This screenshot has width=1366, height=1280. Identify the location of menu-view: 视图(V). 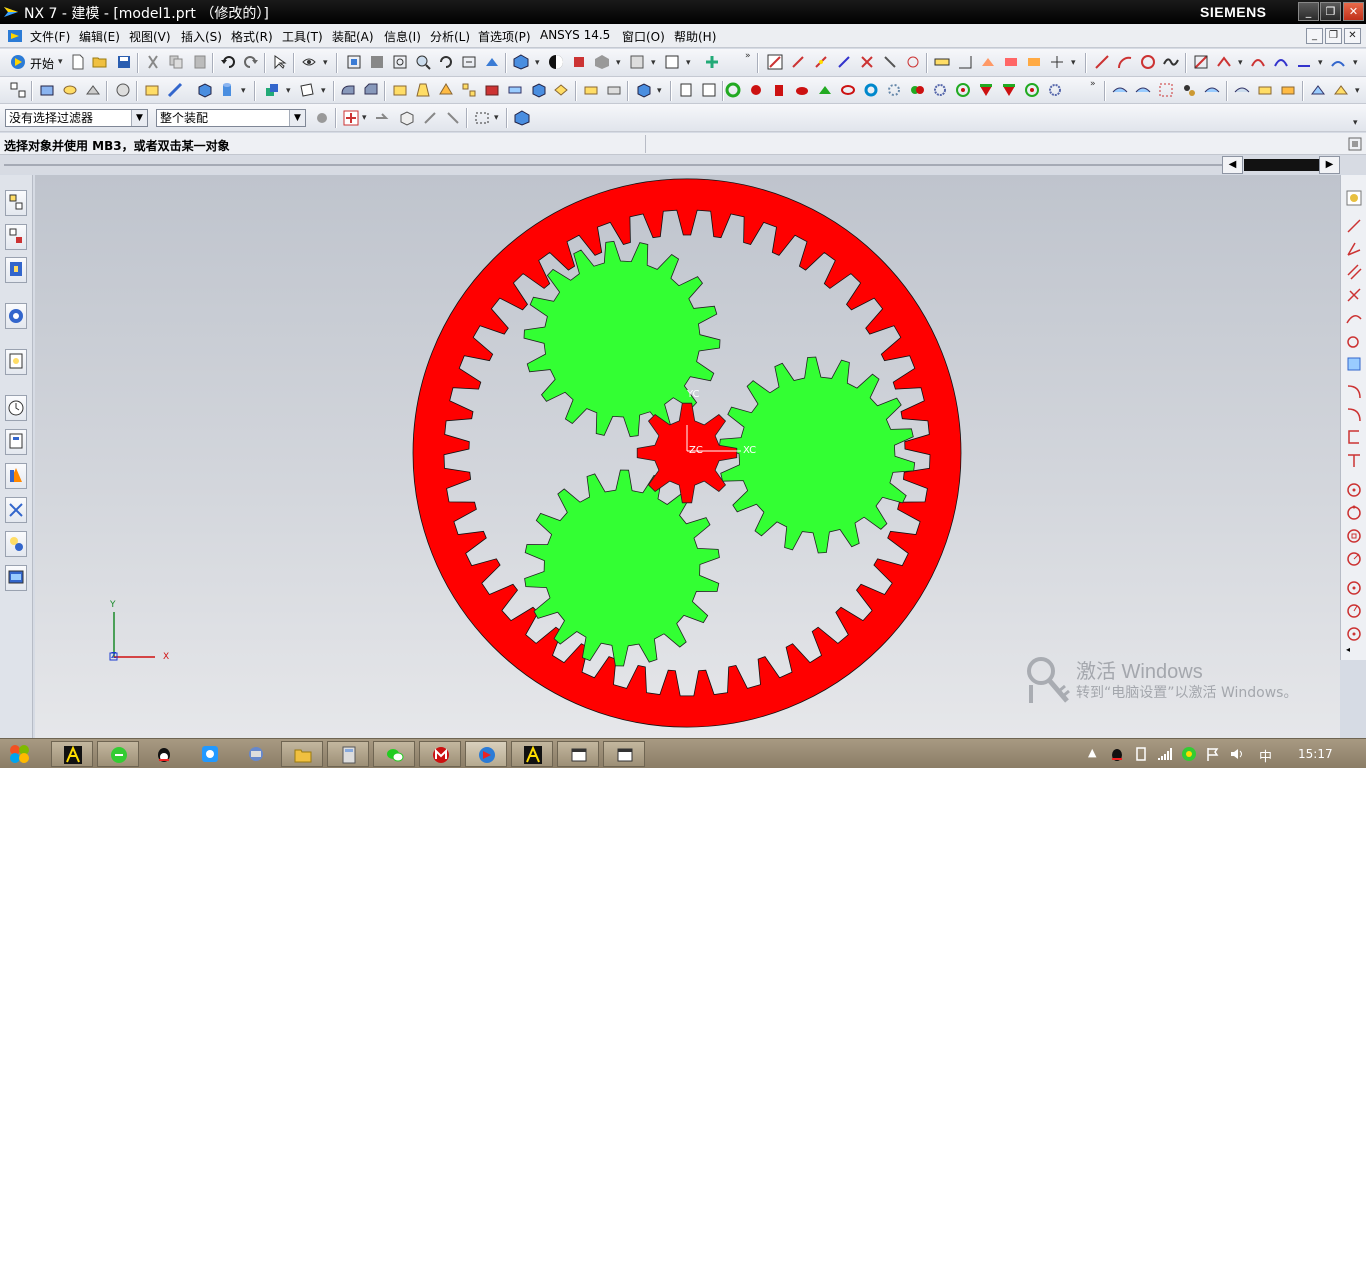
(150, 36).